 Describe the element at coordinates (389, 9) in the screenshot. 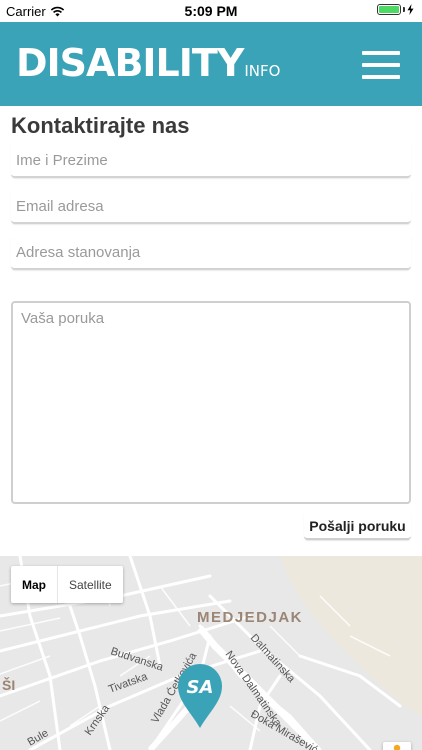

I see `battery-icon` at that location.